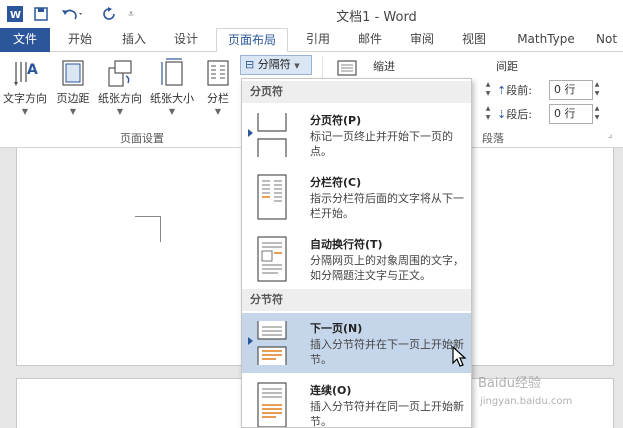  I want to click on menu-item-description: 标记一页终止并开始下一页的点。, so click(381, 144).